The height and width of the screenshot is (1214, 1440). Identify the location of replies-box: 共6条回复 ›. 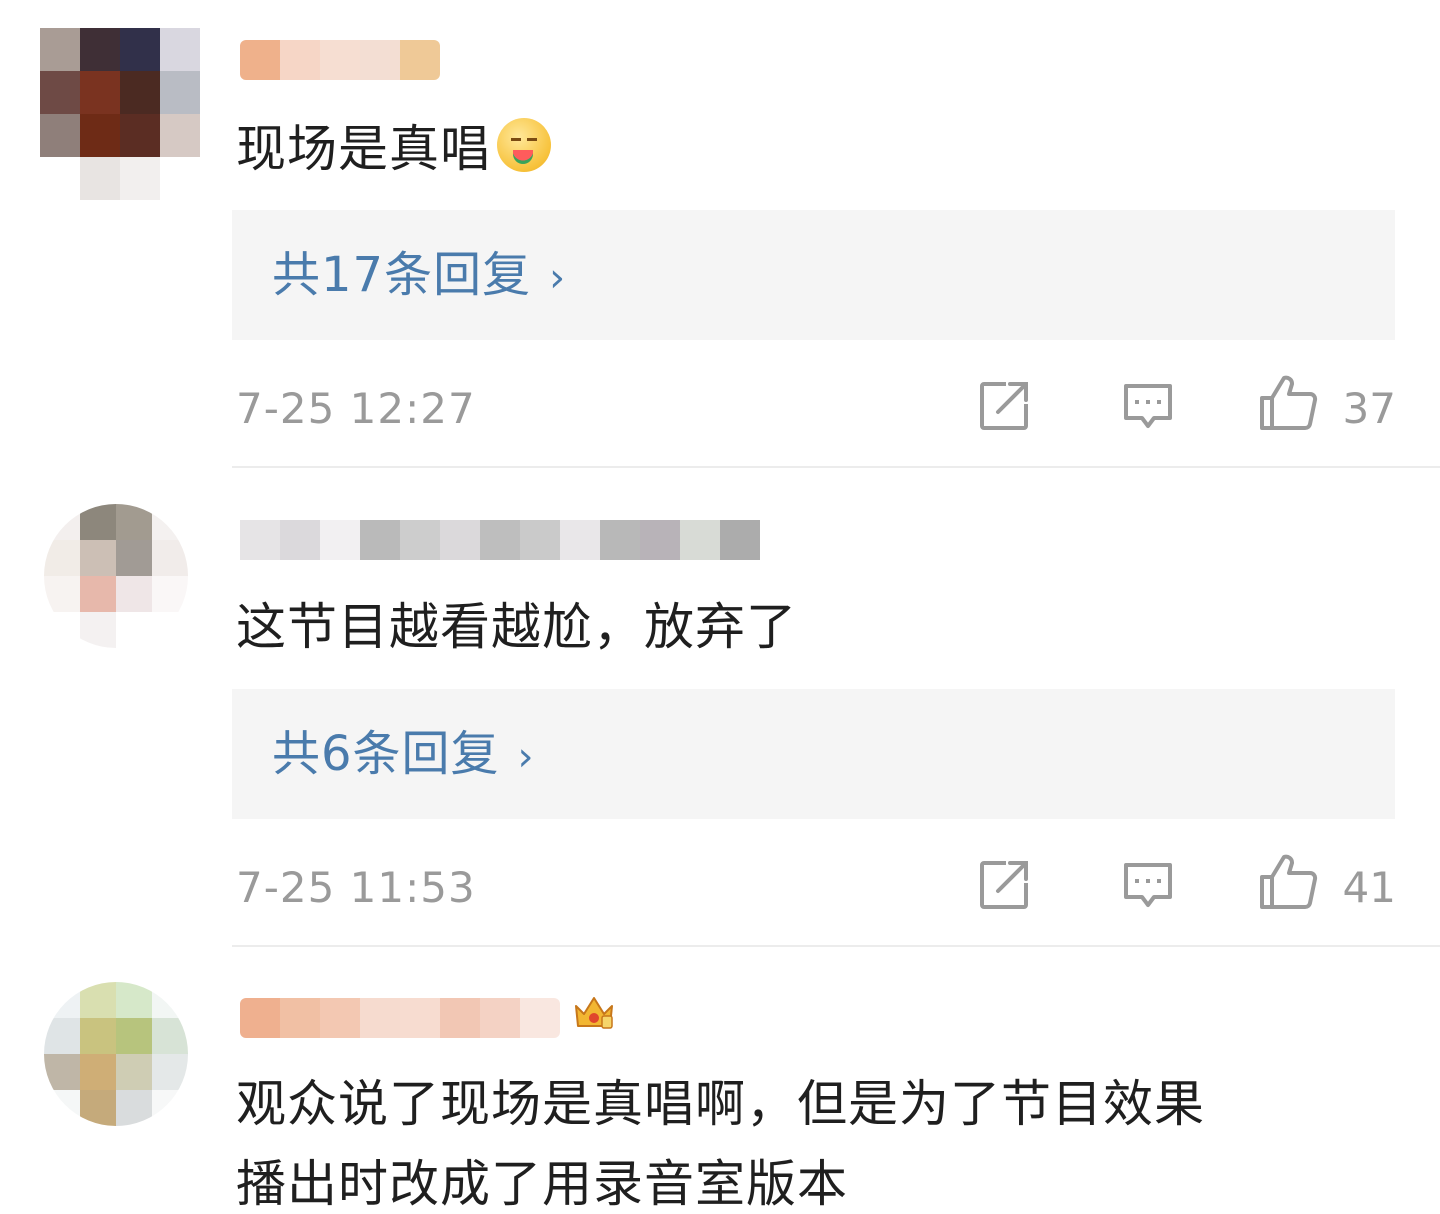
(813, 754).